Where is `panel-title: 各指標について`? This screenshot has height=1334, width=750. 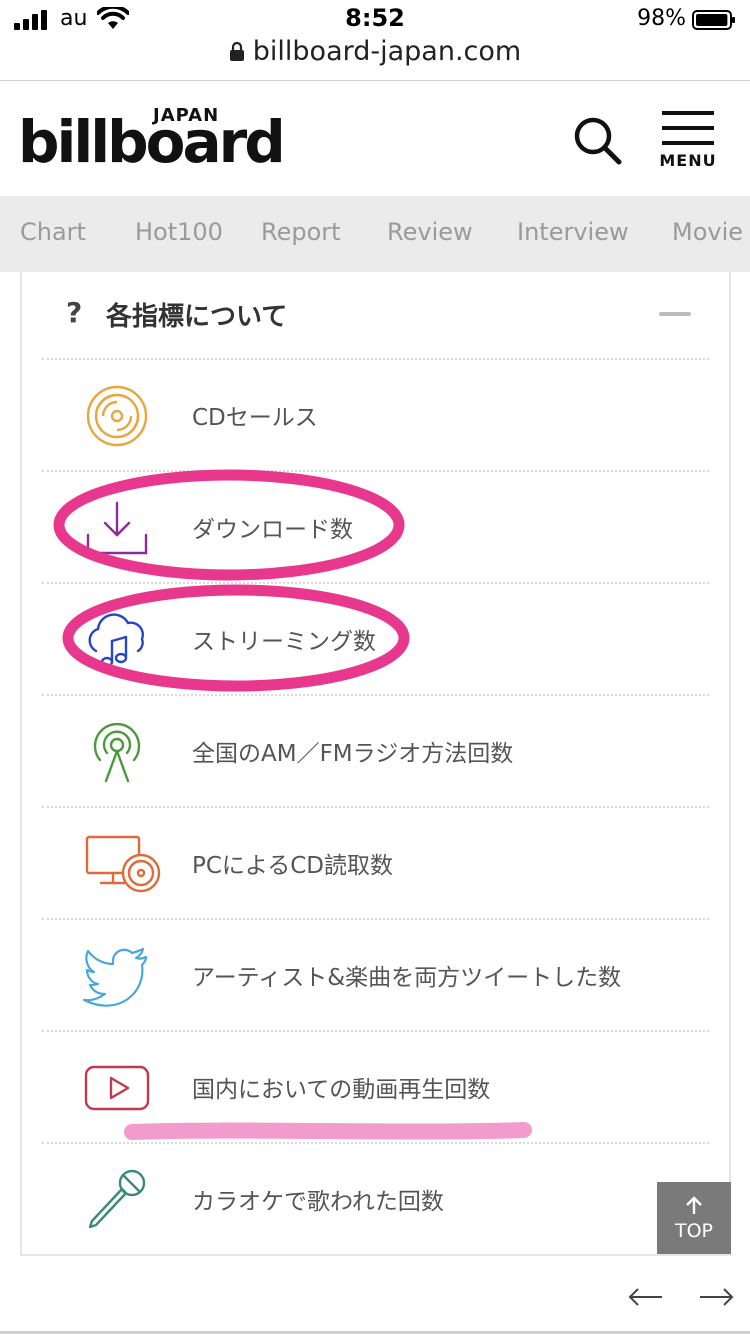 panel-title: 各指標について is located at coordinates (197, 317).